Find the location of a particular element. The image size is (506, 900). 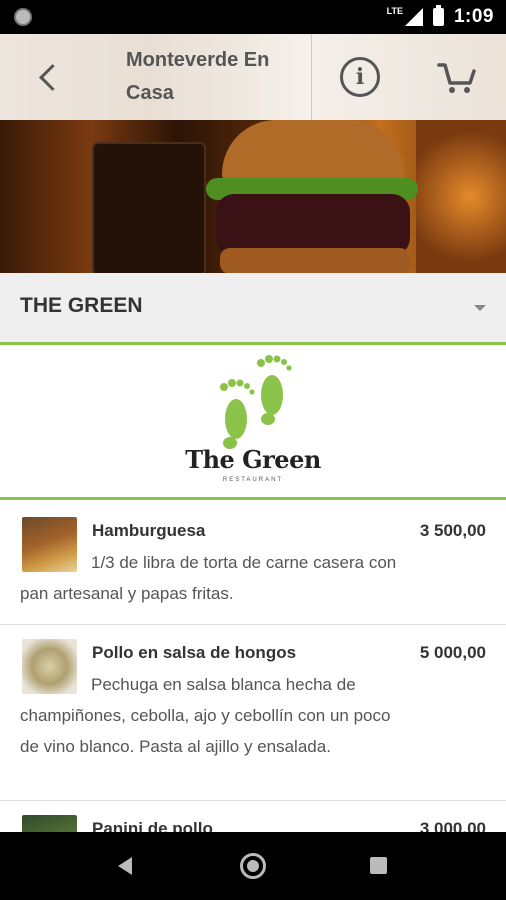

app-header: Monteverde En Casa i is located at coordinates (253, 77).